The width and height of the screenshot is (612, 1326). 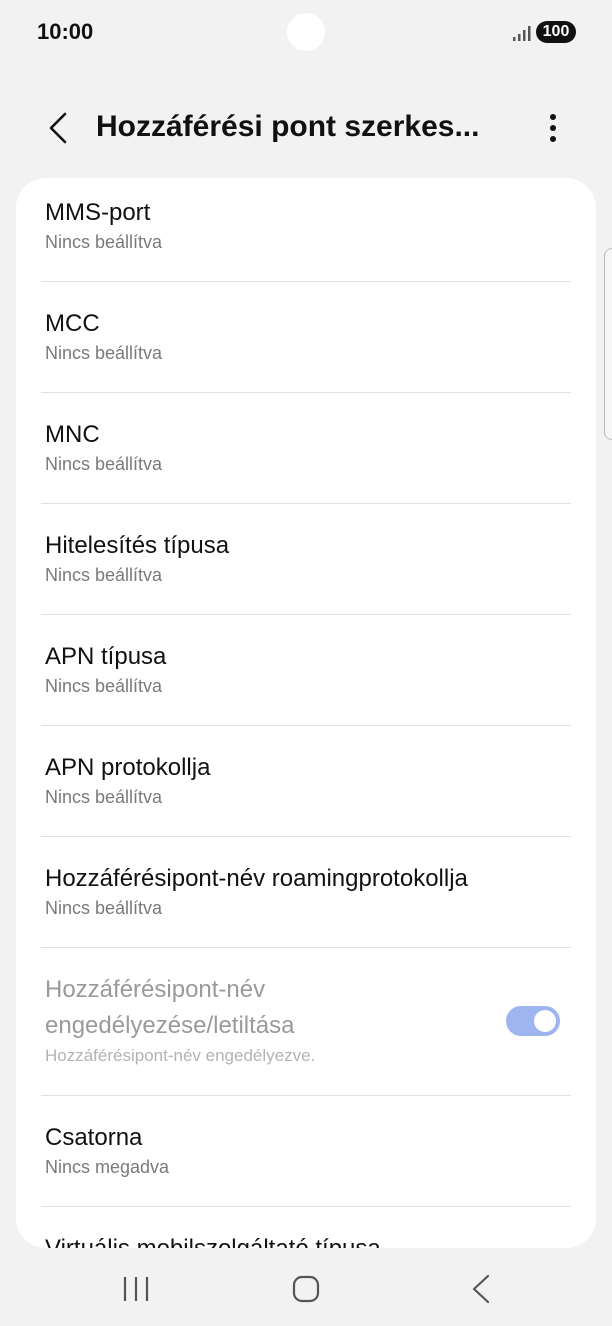 What do you see at coordinates (545, 1021) in the screenshot?
I see `toggle-knob` at bounding box center [545, 1021].